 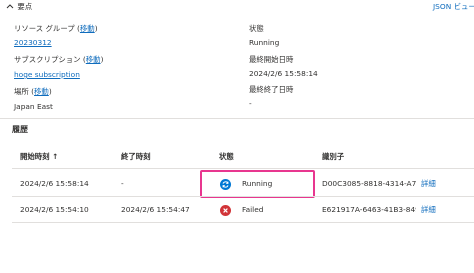 What do you see at coordinates (226, 156) in the screenshot?
I see `column-header-status: 状態` at bounding box center [226, 156].